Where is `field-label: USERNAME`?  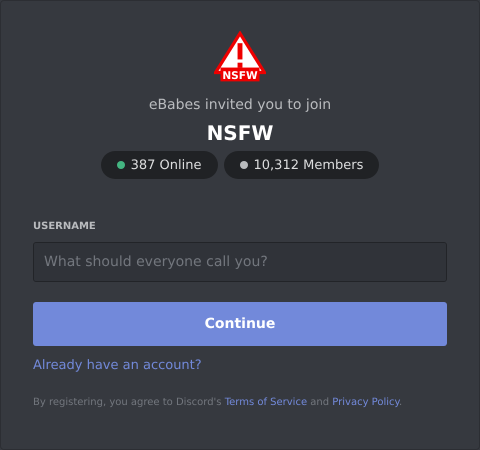
field-label: USERNAME is located at coordinates (65, 226).